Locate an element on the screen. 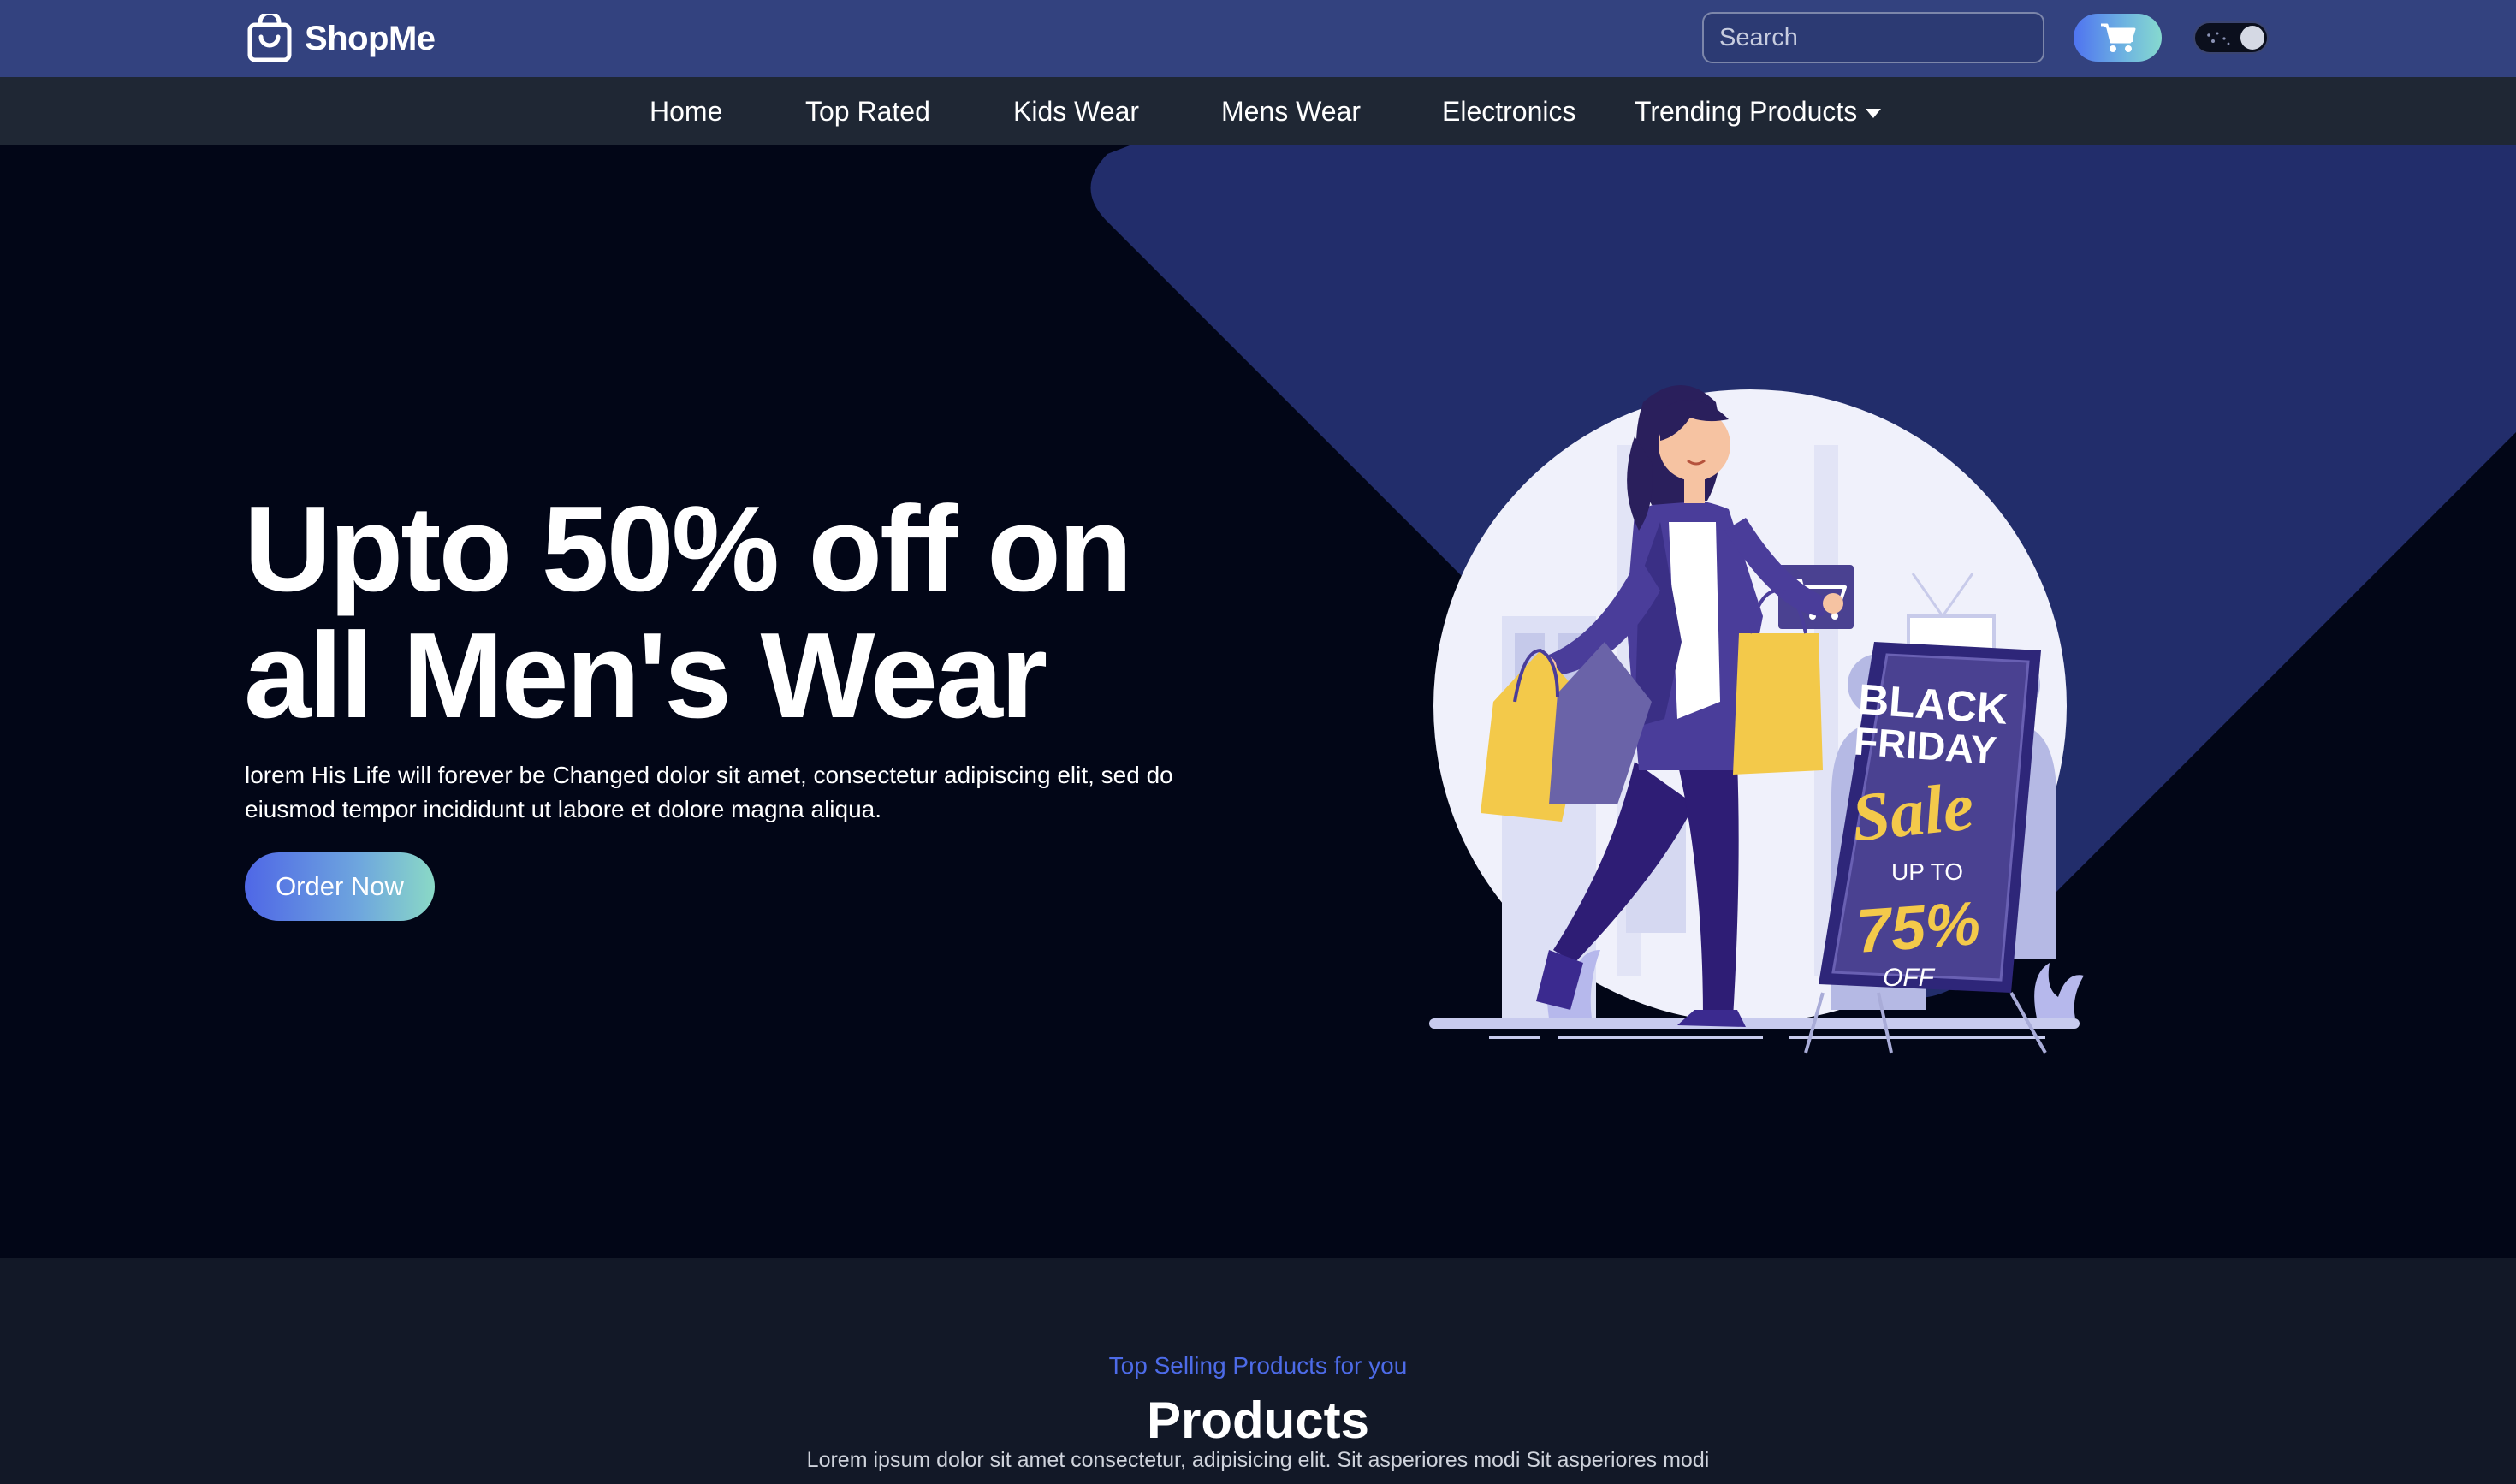 This screenshot has width=2516, height=1484. search-input is located at coordinates (1873, 38).